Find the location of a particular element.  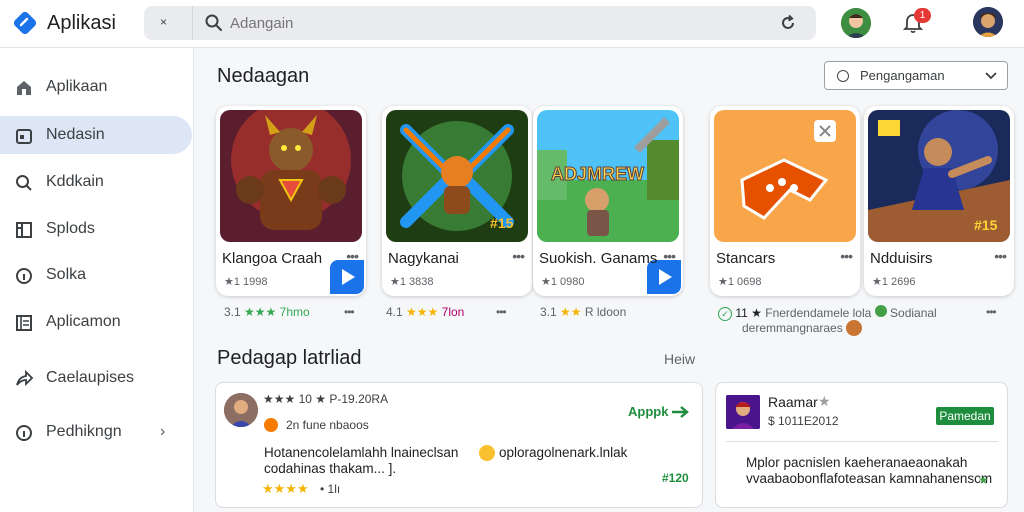

profile-avatar is located at coordinates (988, 22).